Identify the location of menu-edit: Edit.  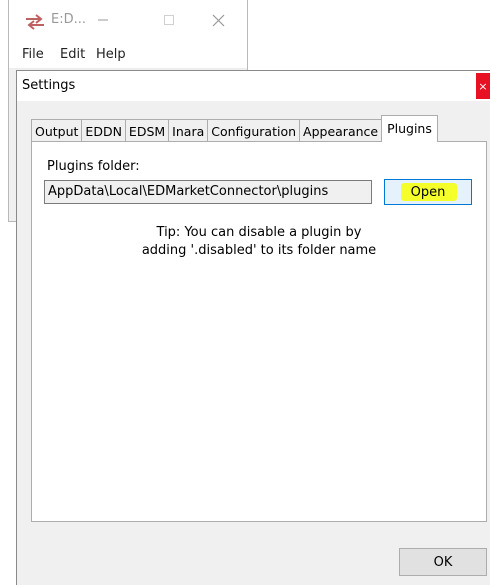
(72, 54).